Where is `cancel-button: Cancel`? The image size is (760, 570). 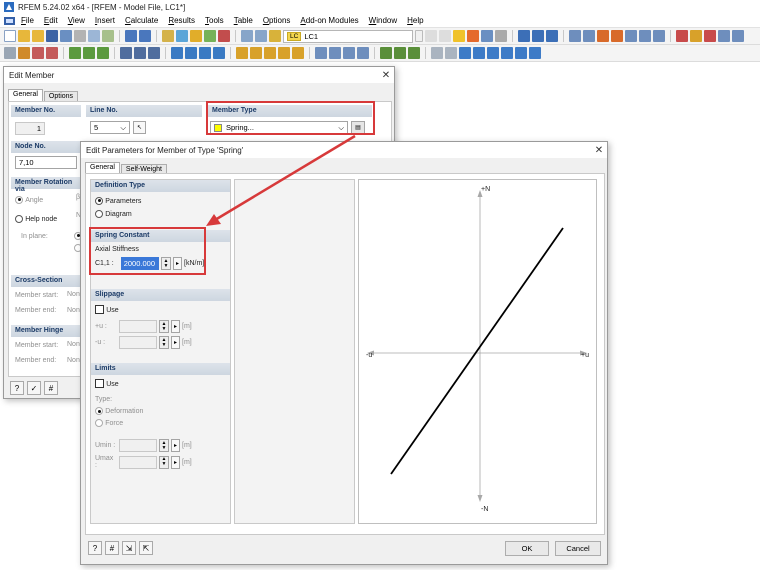 cancel-button: Cancel is located at coordinates (578, 548).